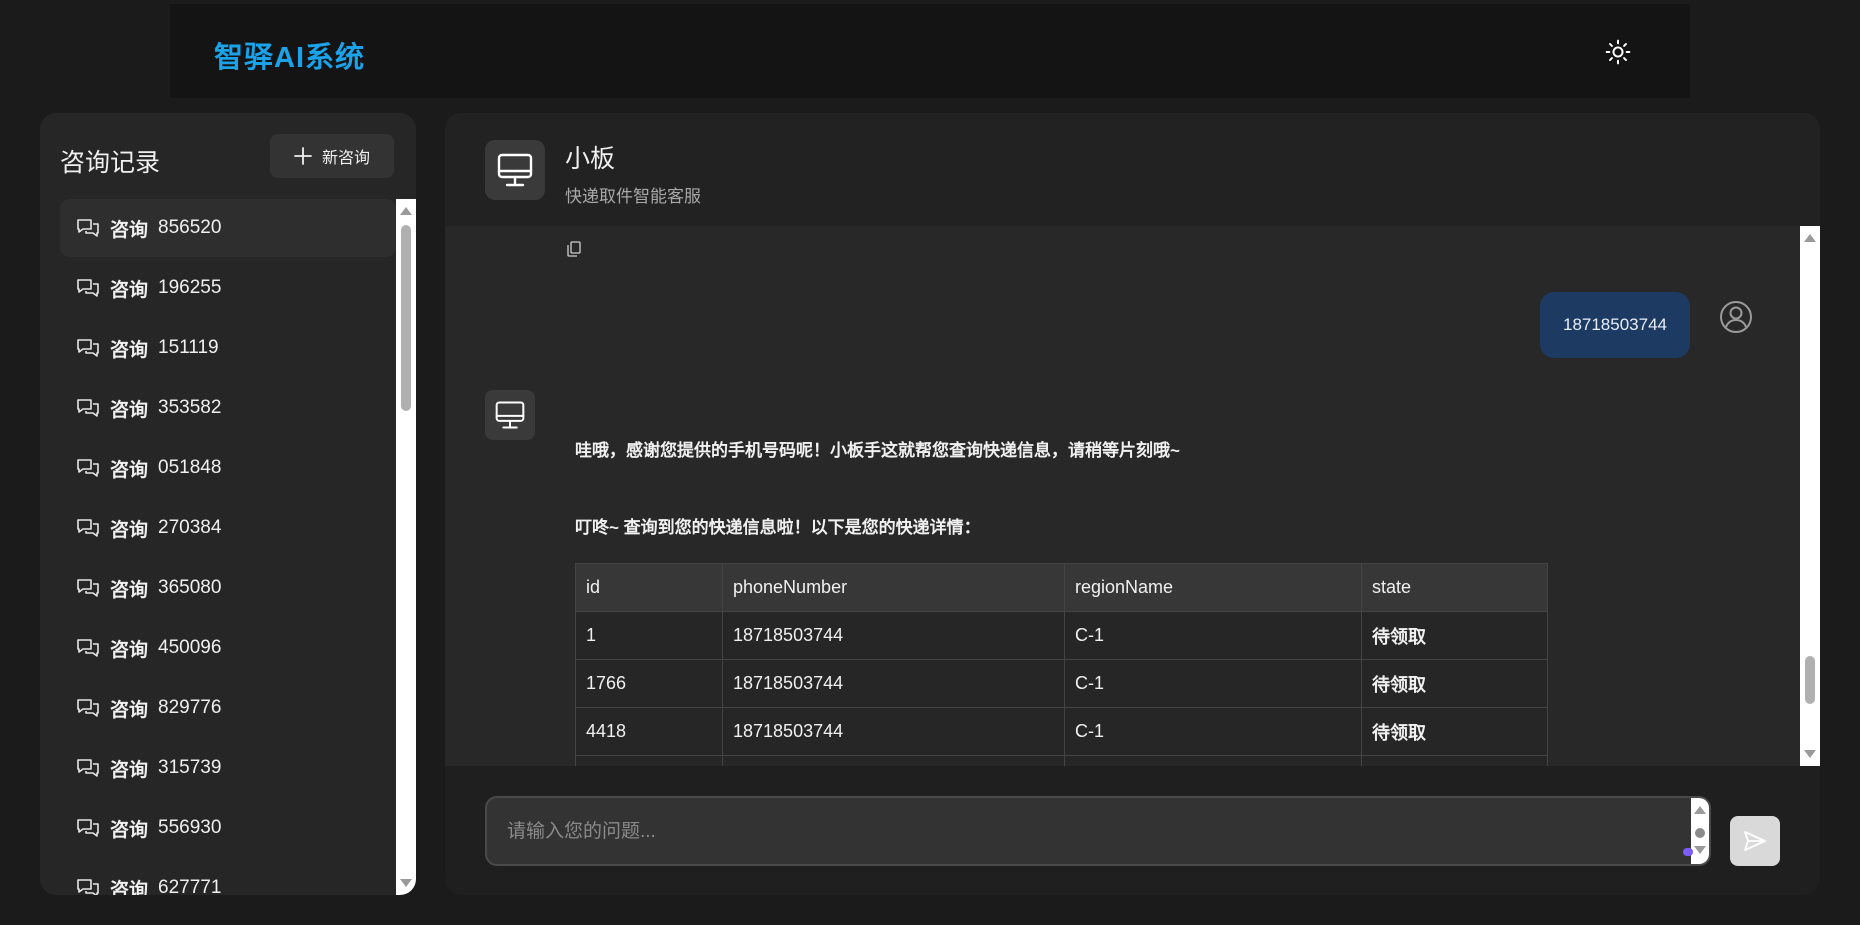 This screenshot has width=1860, height=925. I want to click on table-cell: 18718503744, so click(893, 731).